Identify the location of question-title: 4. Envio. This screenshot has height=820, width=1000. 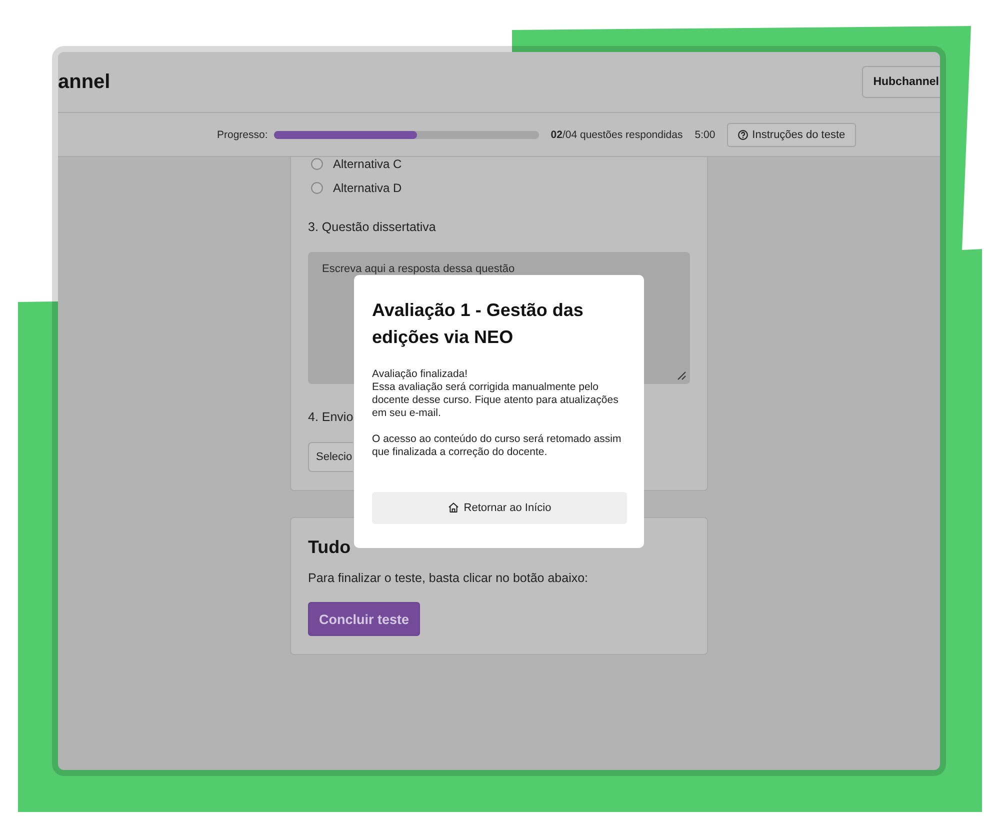
(331, 417).